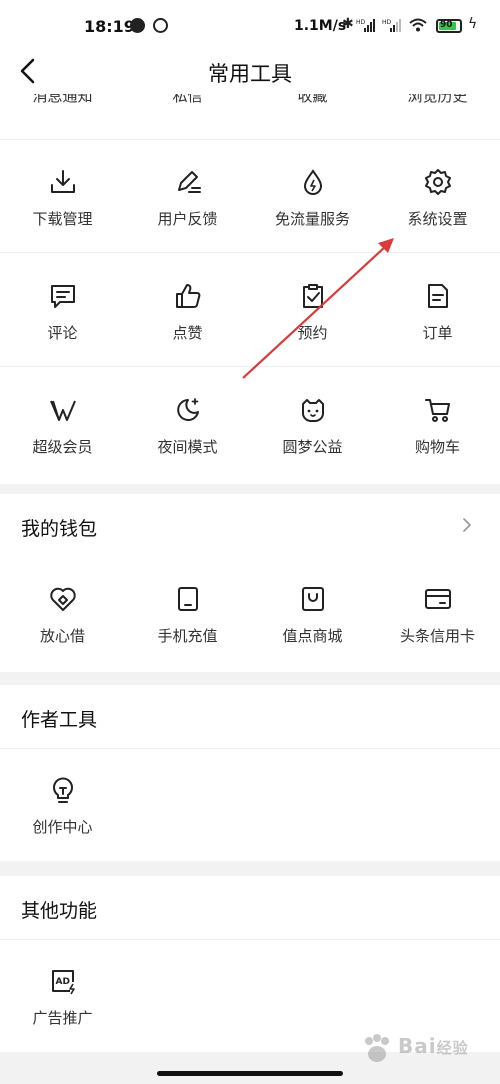 The width and height of the screenshot is (500, 1084). Describe the element at coordinates (438, 182) in the screenshot. I see `gear-icon` at that location.